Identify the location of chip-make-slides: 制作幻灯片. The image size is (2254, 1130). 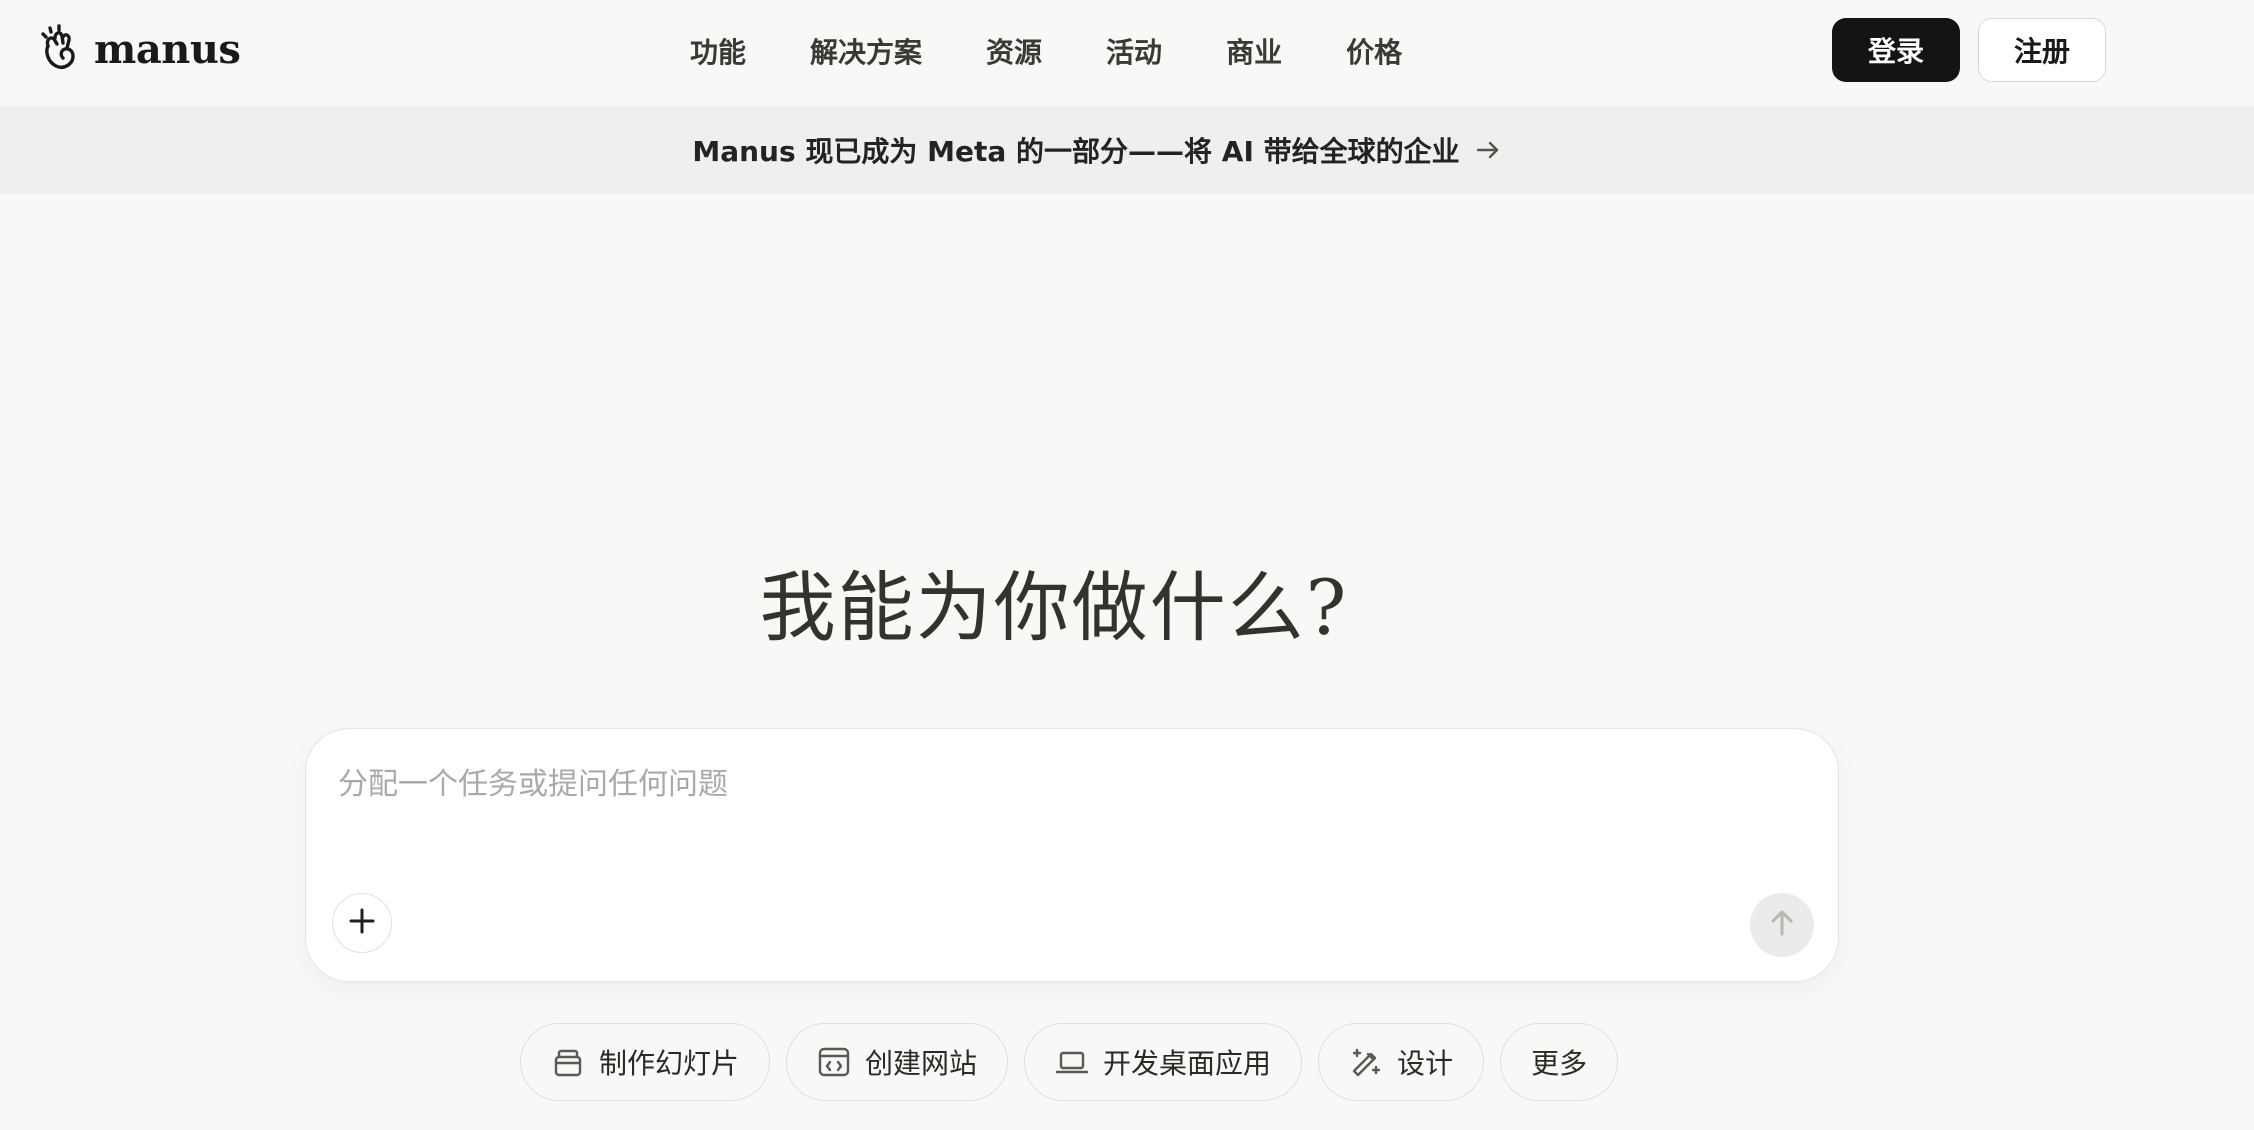
(645, 1062).